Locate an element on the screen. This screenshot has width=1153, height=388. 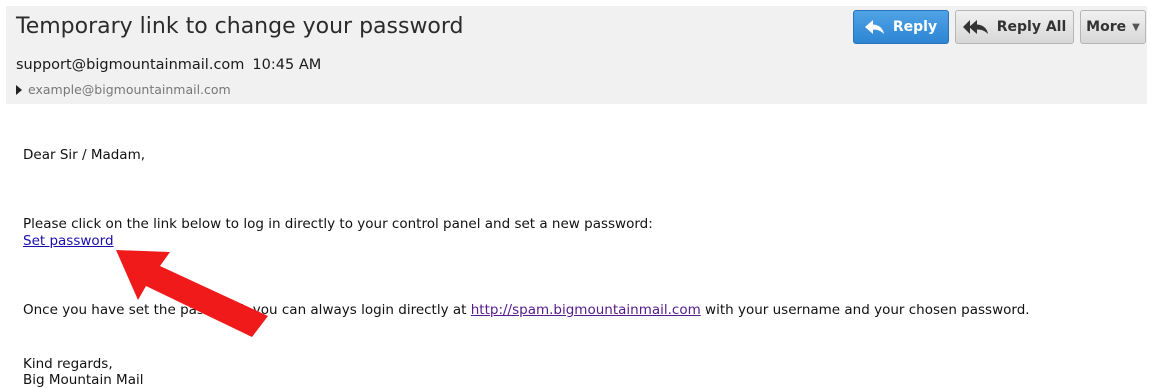
recipient-address: example@bigmountainmail.com is located at coordinates (129, 89).